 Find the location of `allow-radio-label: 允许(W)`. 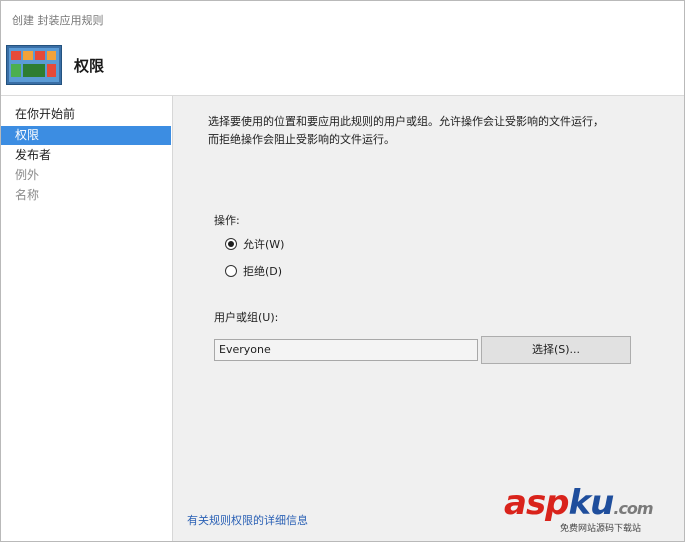

allow-radio-label: 允许(W) is located at coordinates (263, 244).